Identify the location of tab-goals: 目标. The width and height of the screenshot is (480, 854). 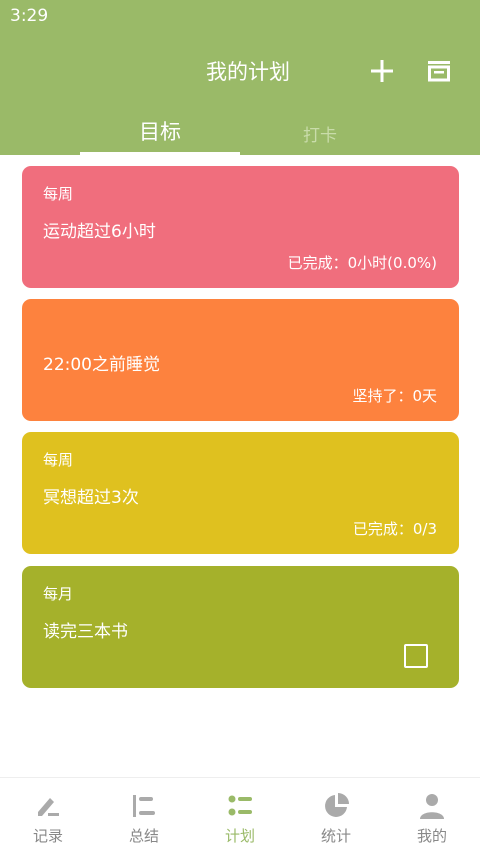
(160, 131).